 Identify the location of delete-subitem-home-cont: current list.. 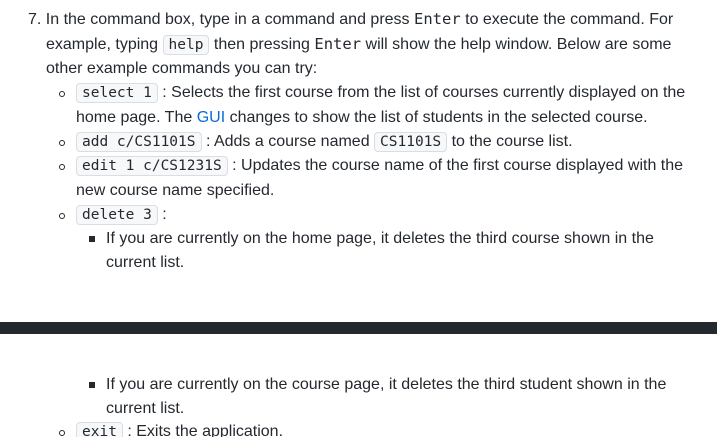
(145, 262).